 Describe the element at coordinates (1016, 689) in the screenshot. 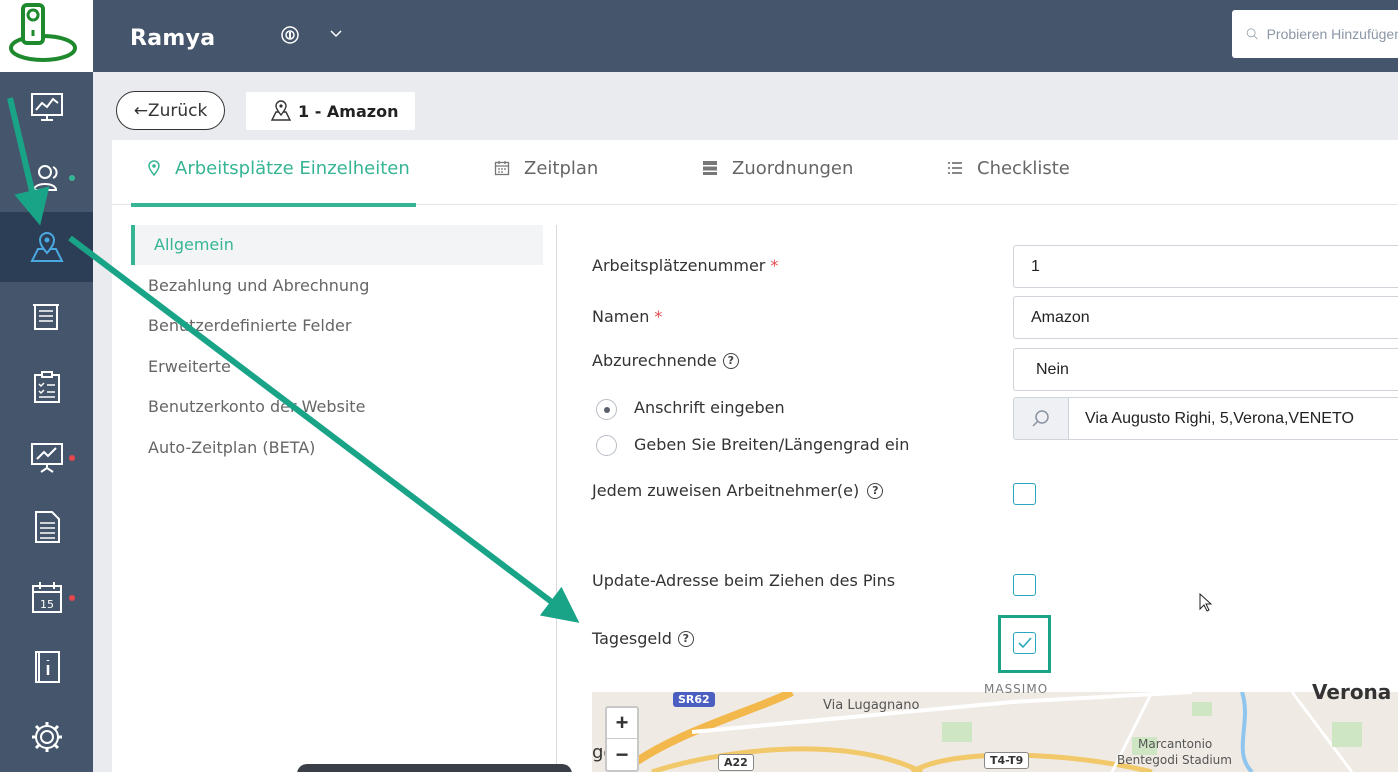

I see `map-area-label: MASSIMO` at that location.